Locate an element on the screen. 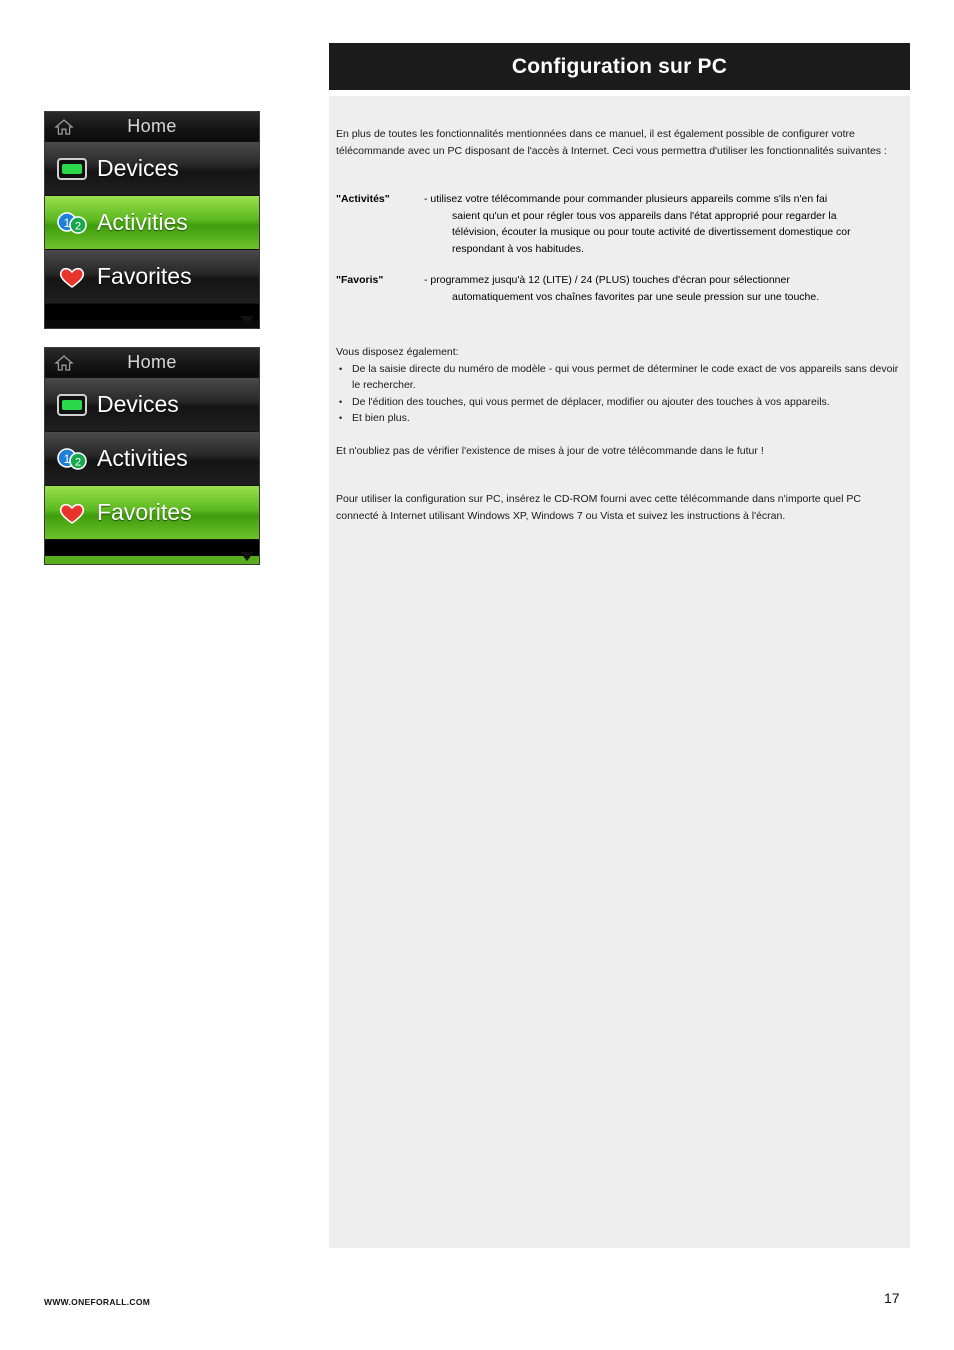 The height and width of the screenshot is (1350, 954). page-header: Configuration sur PC is located at coordinates (619, 66).